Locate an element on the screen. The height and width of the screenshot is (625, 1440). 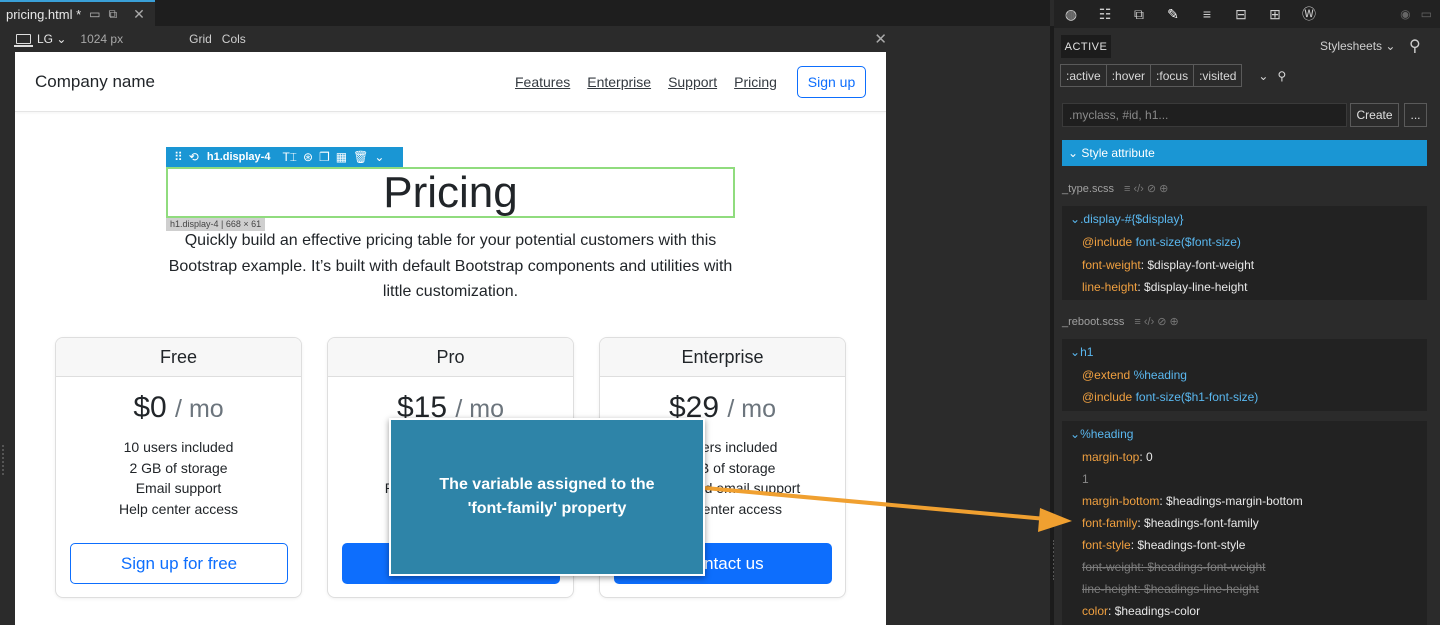
file-tab: pricing.html * ▭ ⧉ ✕ is located at coordinates (77, 13).